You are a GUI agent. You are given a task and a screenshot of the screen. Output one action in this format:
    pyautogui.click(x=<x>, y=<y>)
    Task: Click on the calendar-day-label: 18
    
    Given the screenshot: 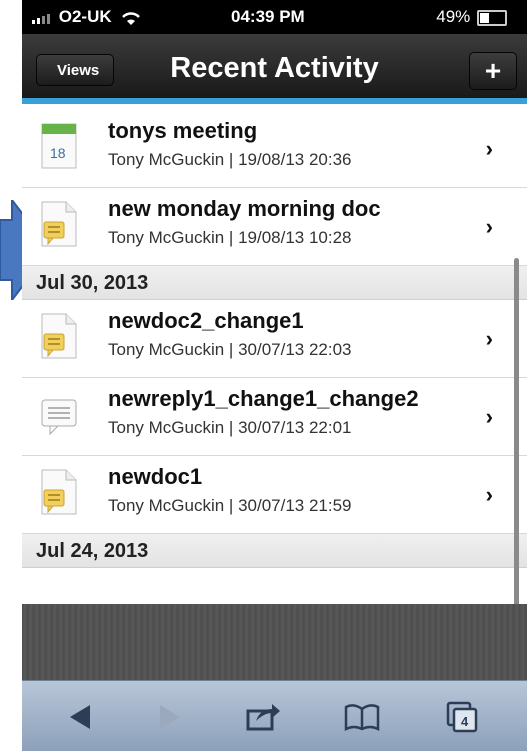 What is the action you would take?
    pyautogui.click(x=58, y=153)
    